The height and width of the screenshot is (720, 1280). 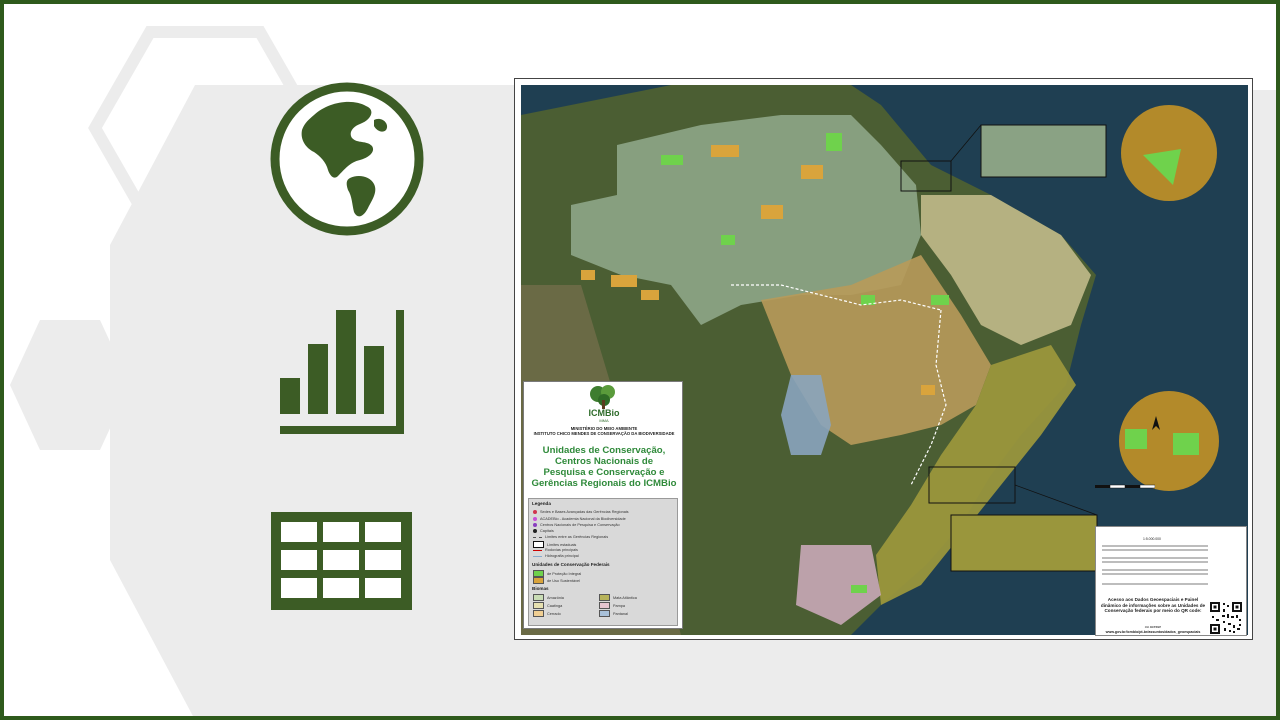 I want to click on qr-code-icon, so click(x=1226, y=618).